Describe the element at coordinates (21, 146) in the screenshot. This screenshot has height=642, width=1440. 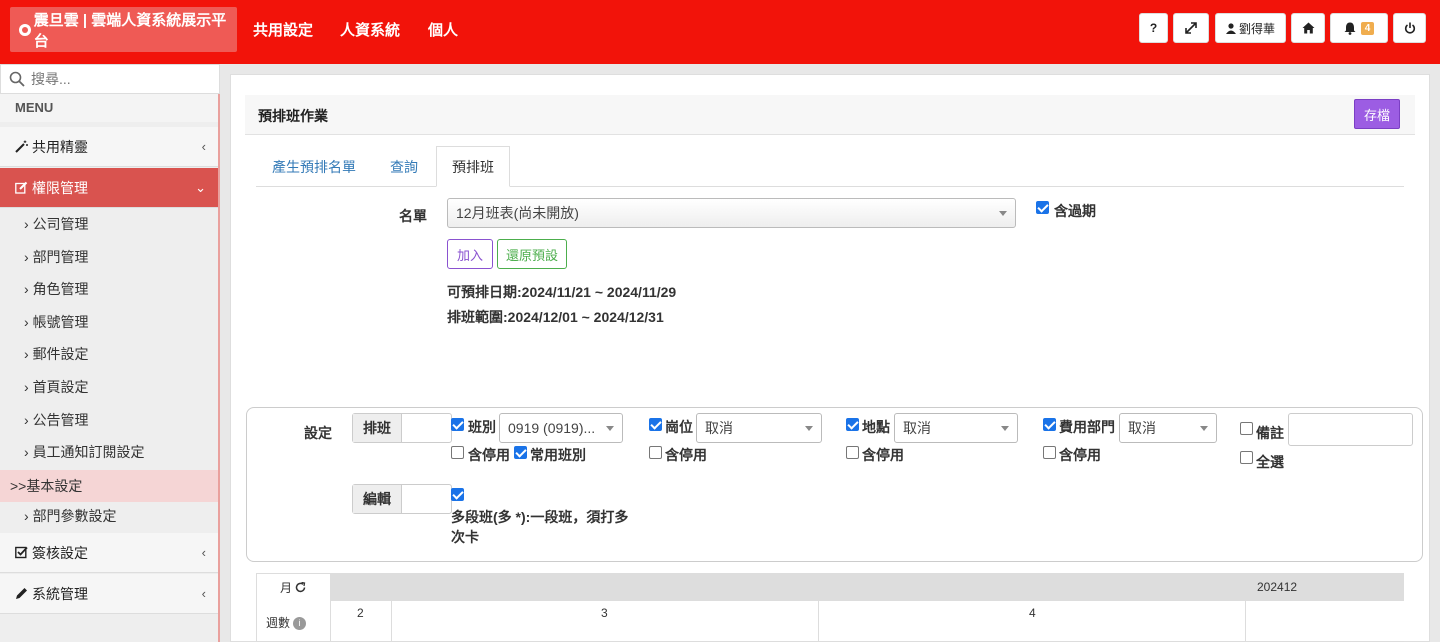
I see `magic-wand-icon` at that location.